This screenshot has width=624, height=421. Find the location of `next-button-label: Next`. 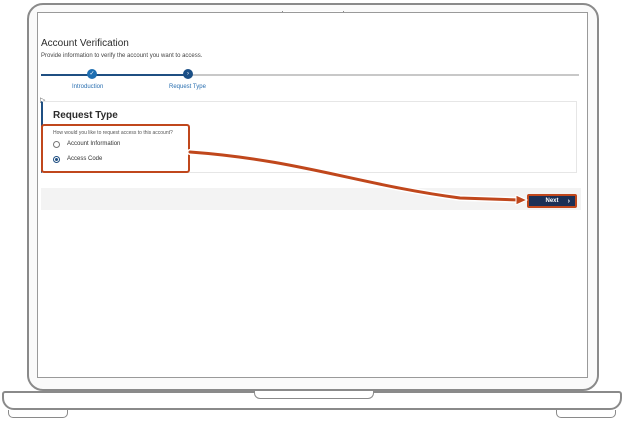

next-button-label: Next is located at coordinates (552, 201).